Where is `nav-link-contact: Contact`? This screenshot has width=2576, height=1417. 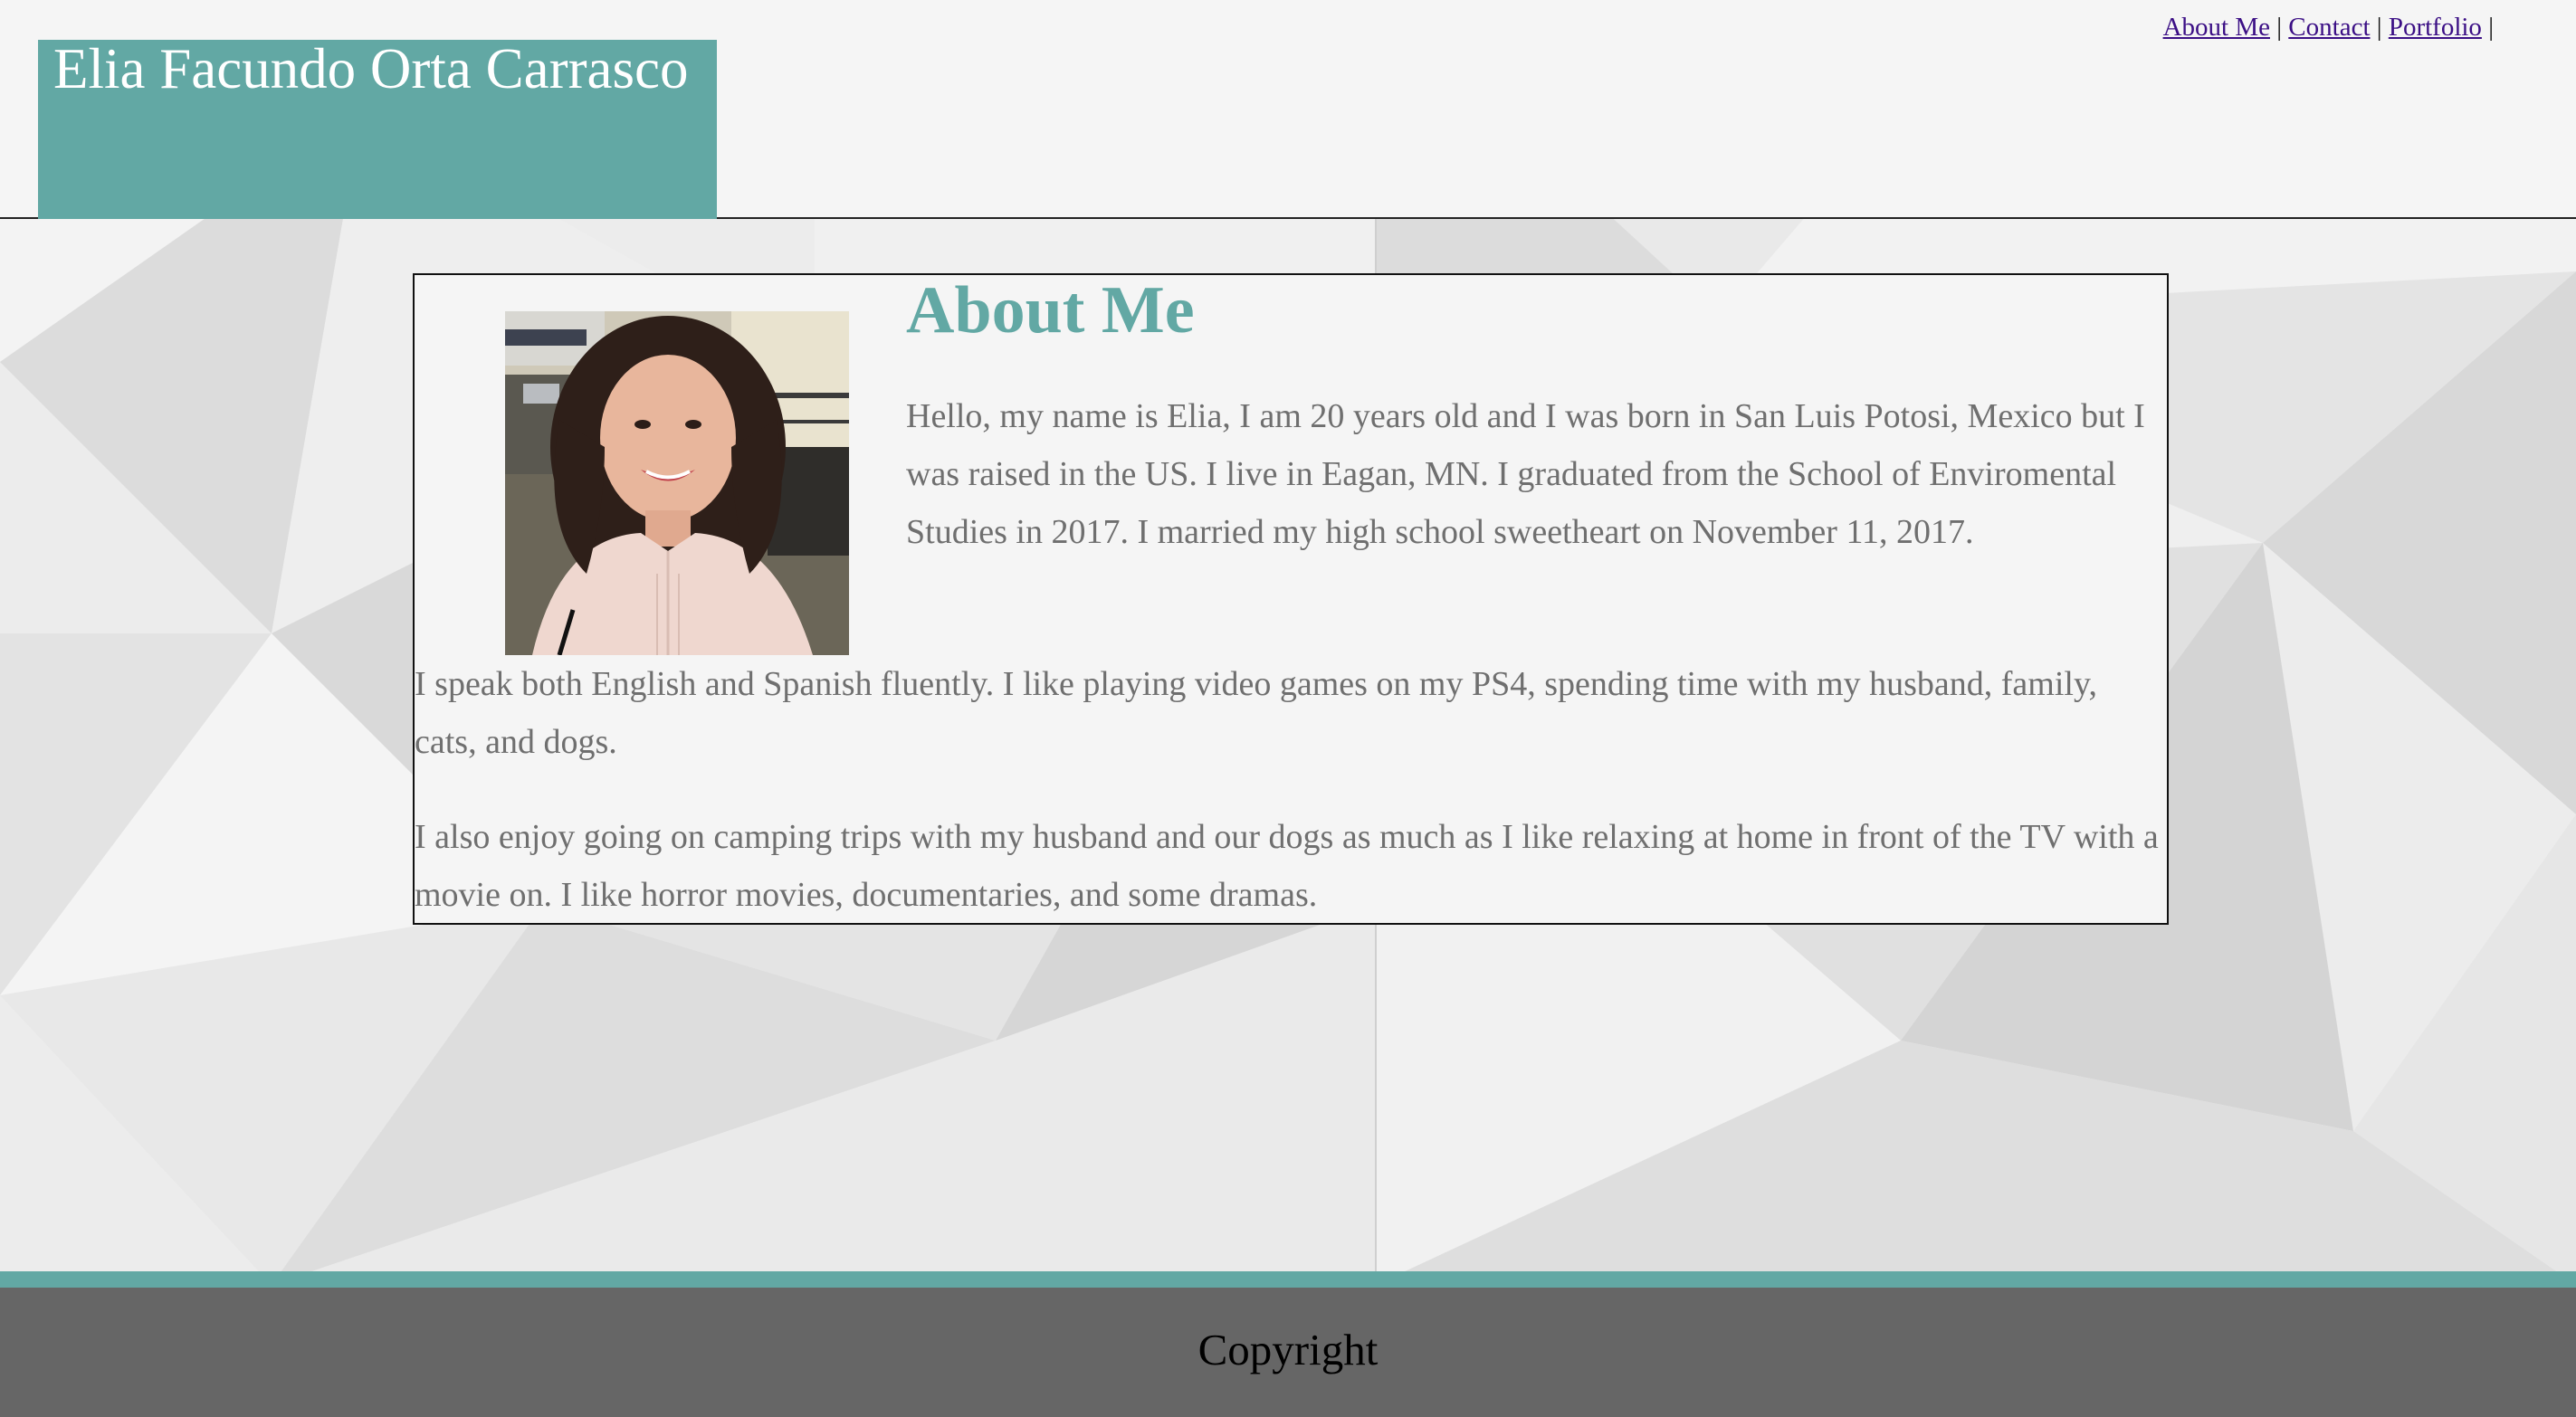 nav-link-contact: Contact is located at coordinates (2329, 27).